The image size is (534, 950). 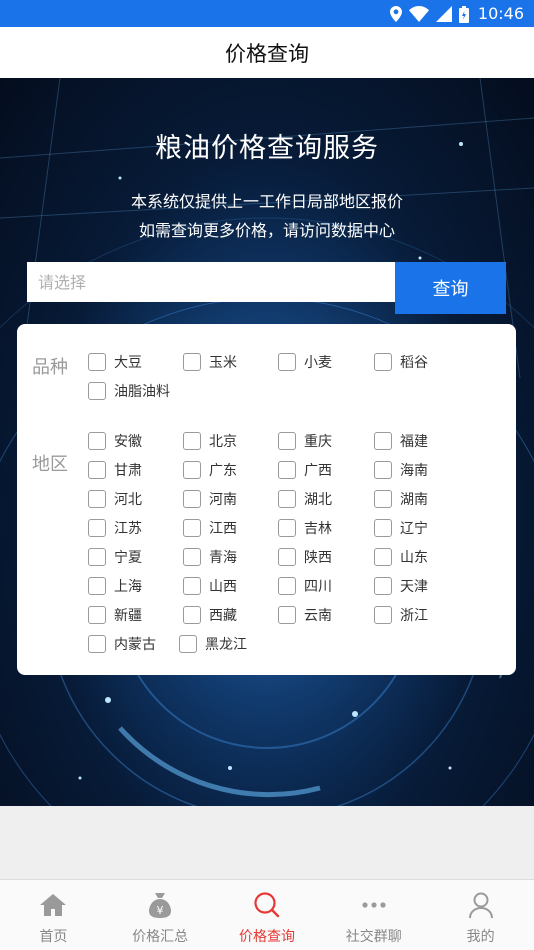 What do you see at coordinates (401, 586) in the screenshot?
I see `filter-checkbox-option: 天津` at bounding box center [401, 586].